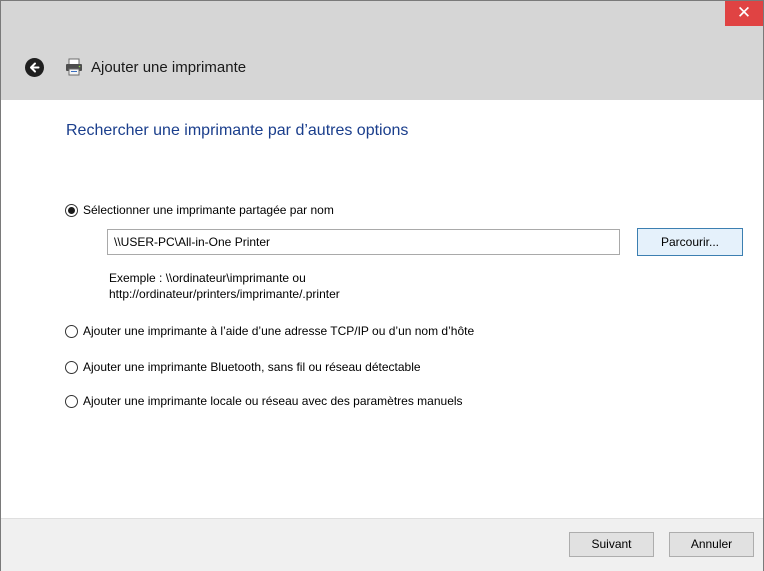 Image resolution: width=764 pixels, height=571 pixels. I want to click on footer-bar: Suivant Annuler, so click(382, 544).